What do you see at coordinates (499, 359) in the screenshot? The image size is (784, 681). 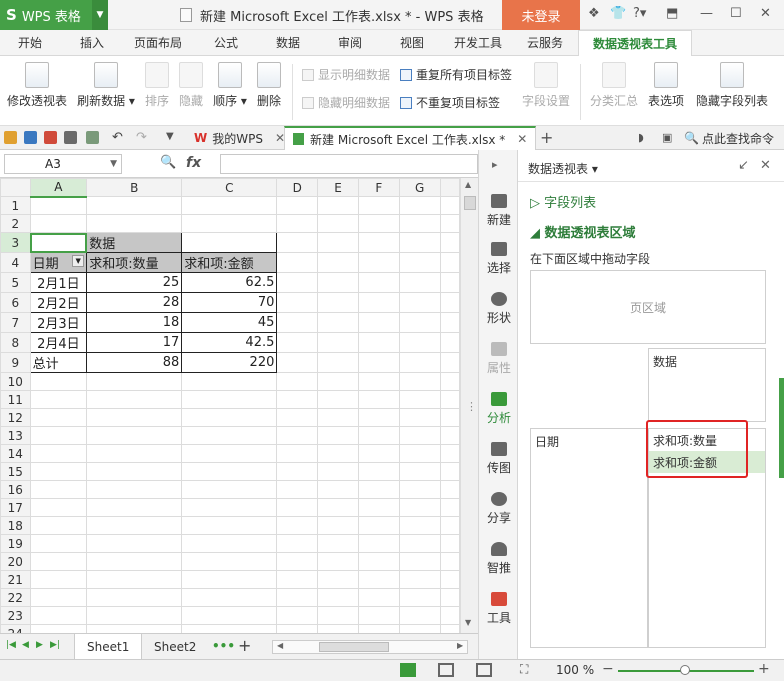 I see `side-tool-properties: 属性` at bounding box center [499, 359].